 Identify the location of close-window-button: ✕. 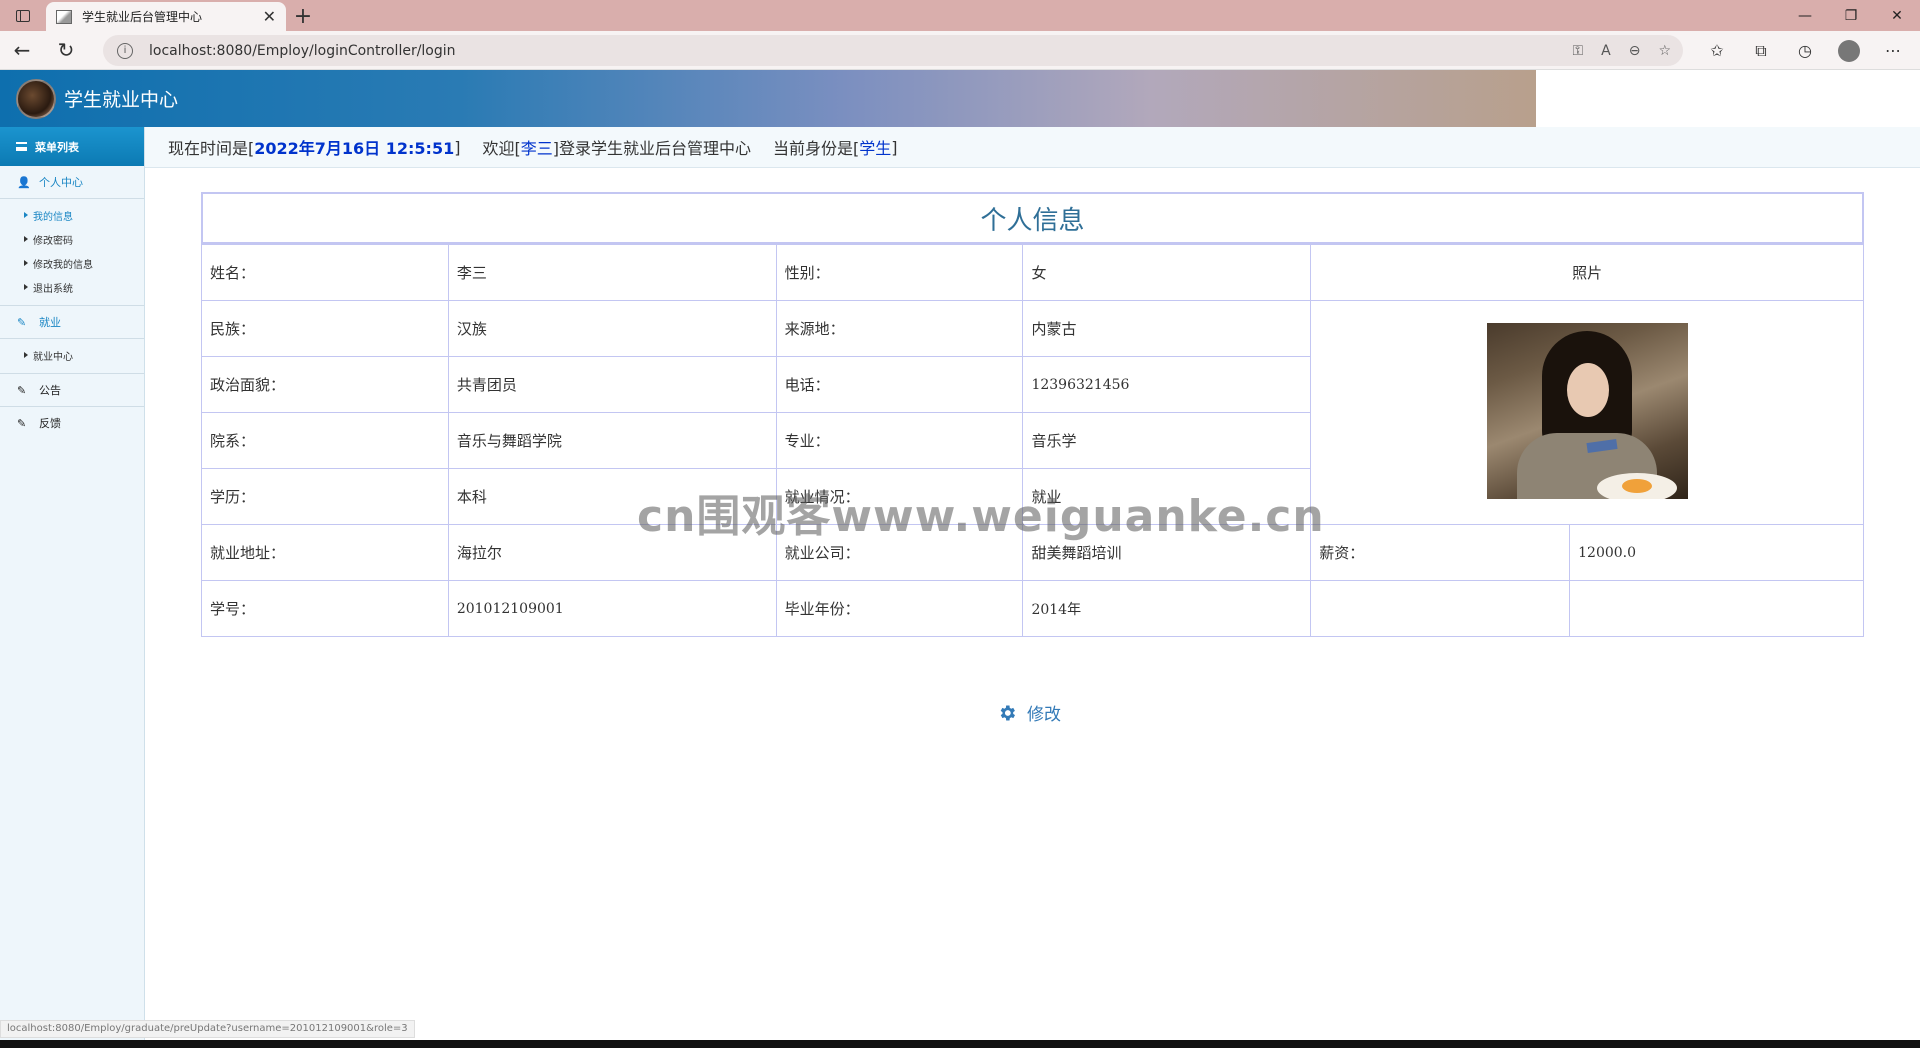
(1897, 15).